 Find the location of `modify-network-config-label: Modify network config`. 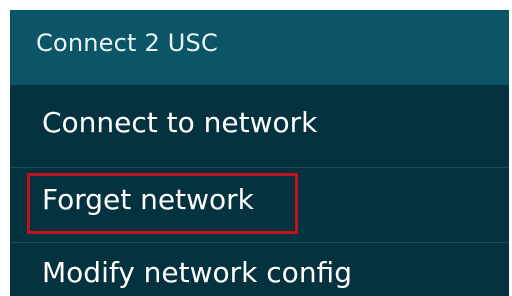

modify-network-config-label: Modify network config is located at coordinates (197, 272).